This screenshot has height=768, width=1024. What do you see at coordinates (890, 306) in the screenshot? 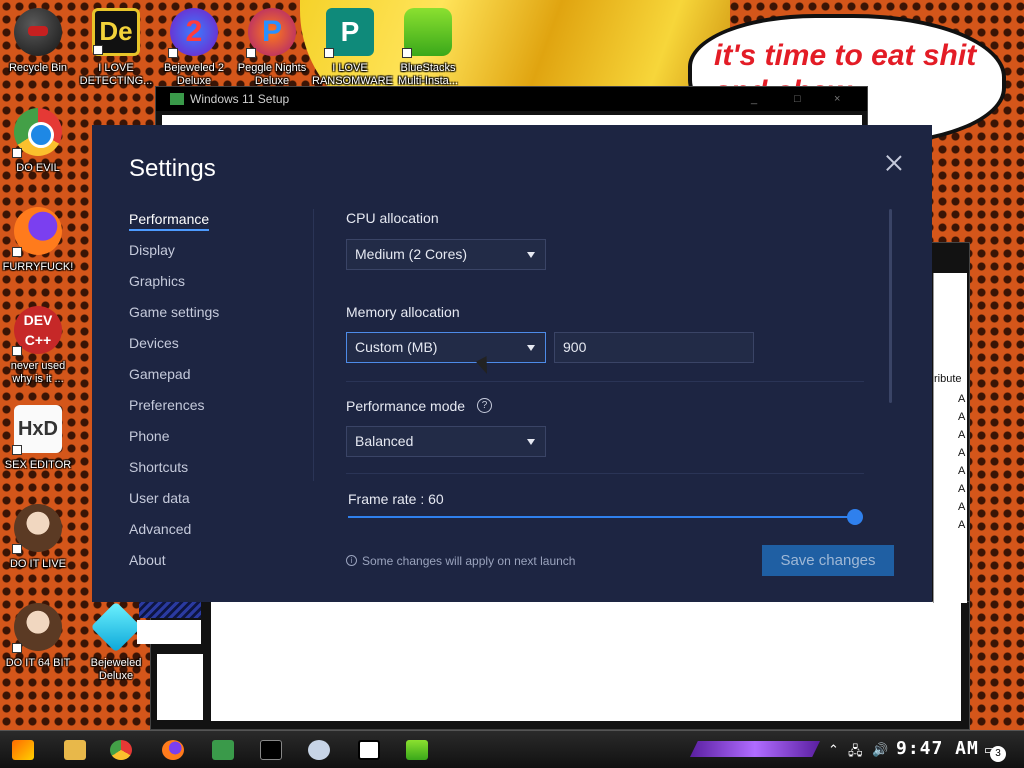
I see `settings-scrollbar` at bounding box center [890, 306].